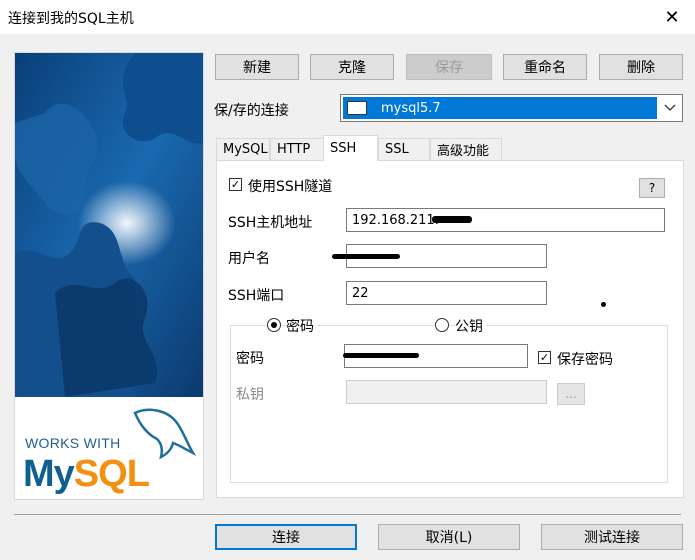 The image size is (695, 560). I want to click on ssh-host-value: 192.168.211., so click(395, 220).